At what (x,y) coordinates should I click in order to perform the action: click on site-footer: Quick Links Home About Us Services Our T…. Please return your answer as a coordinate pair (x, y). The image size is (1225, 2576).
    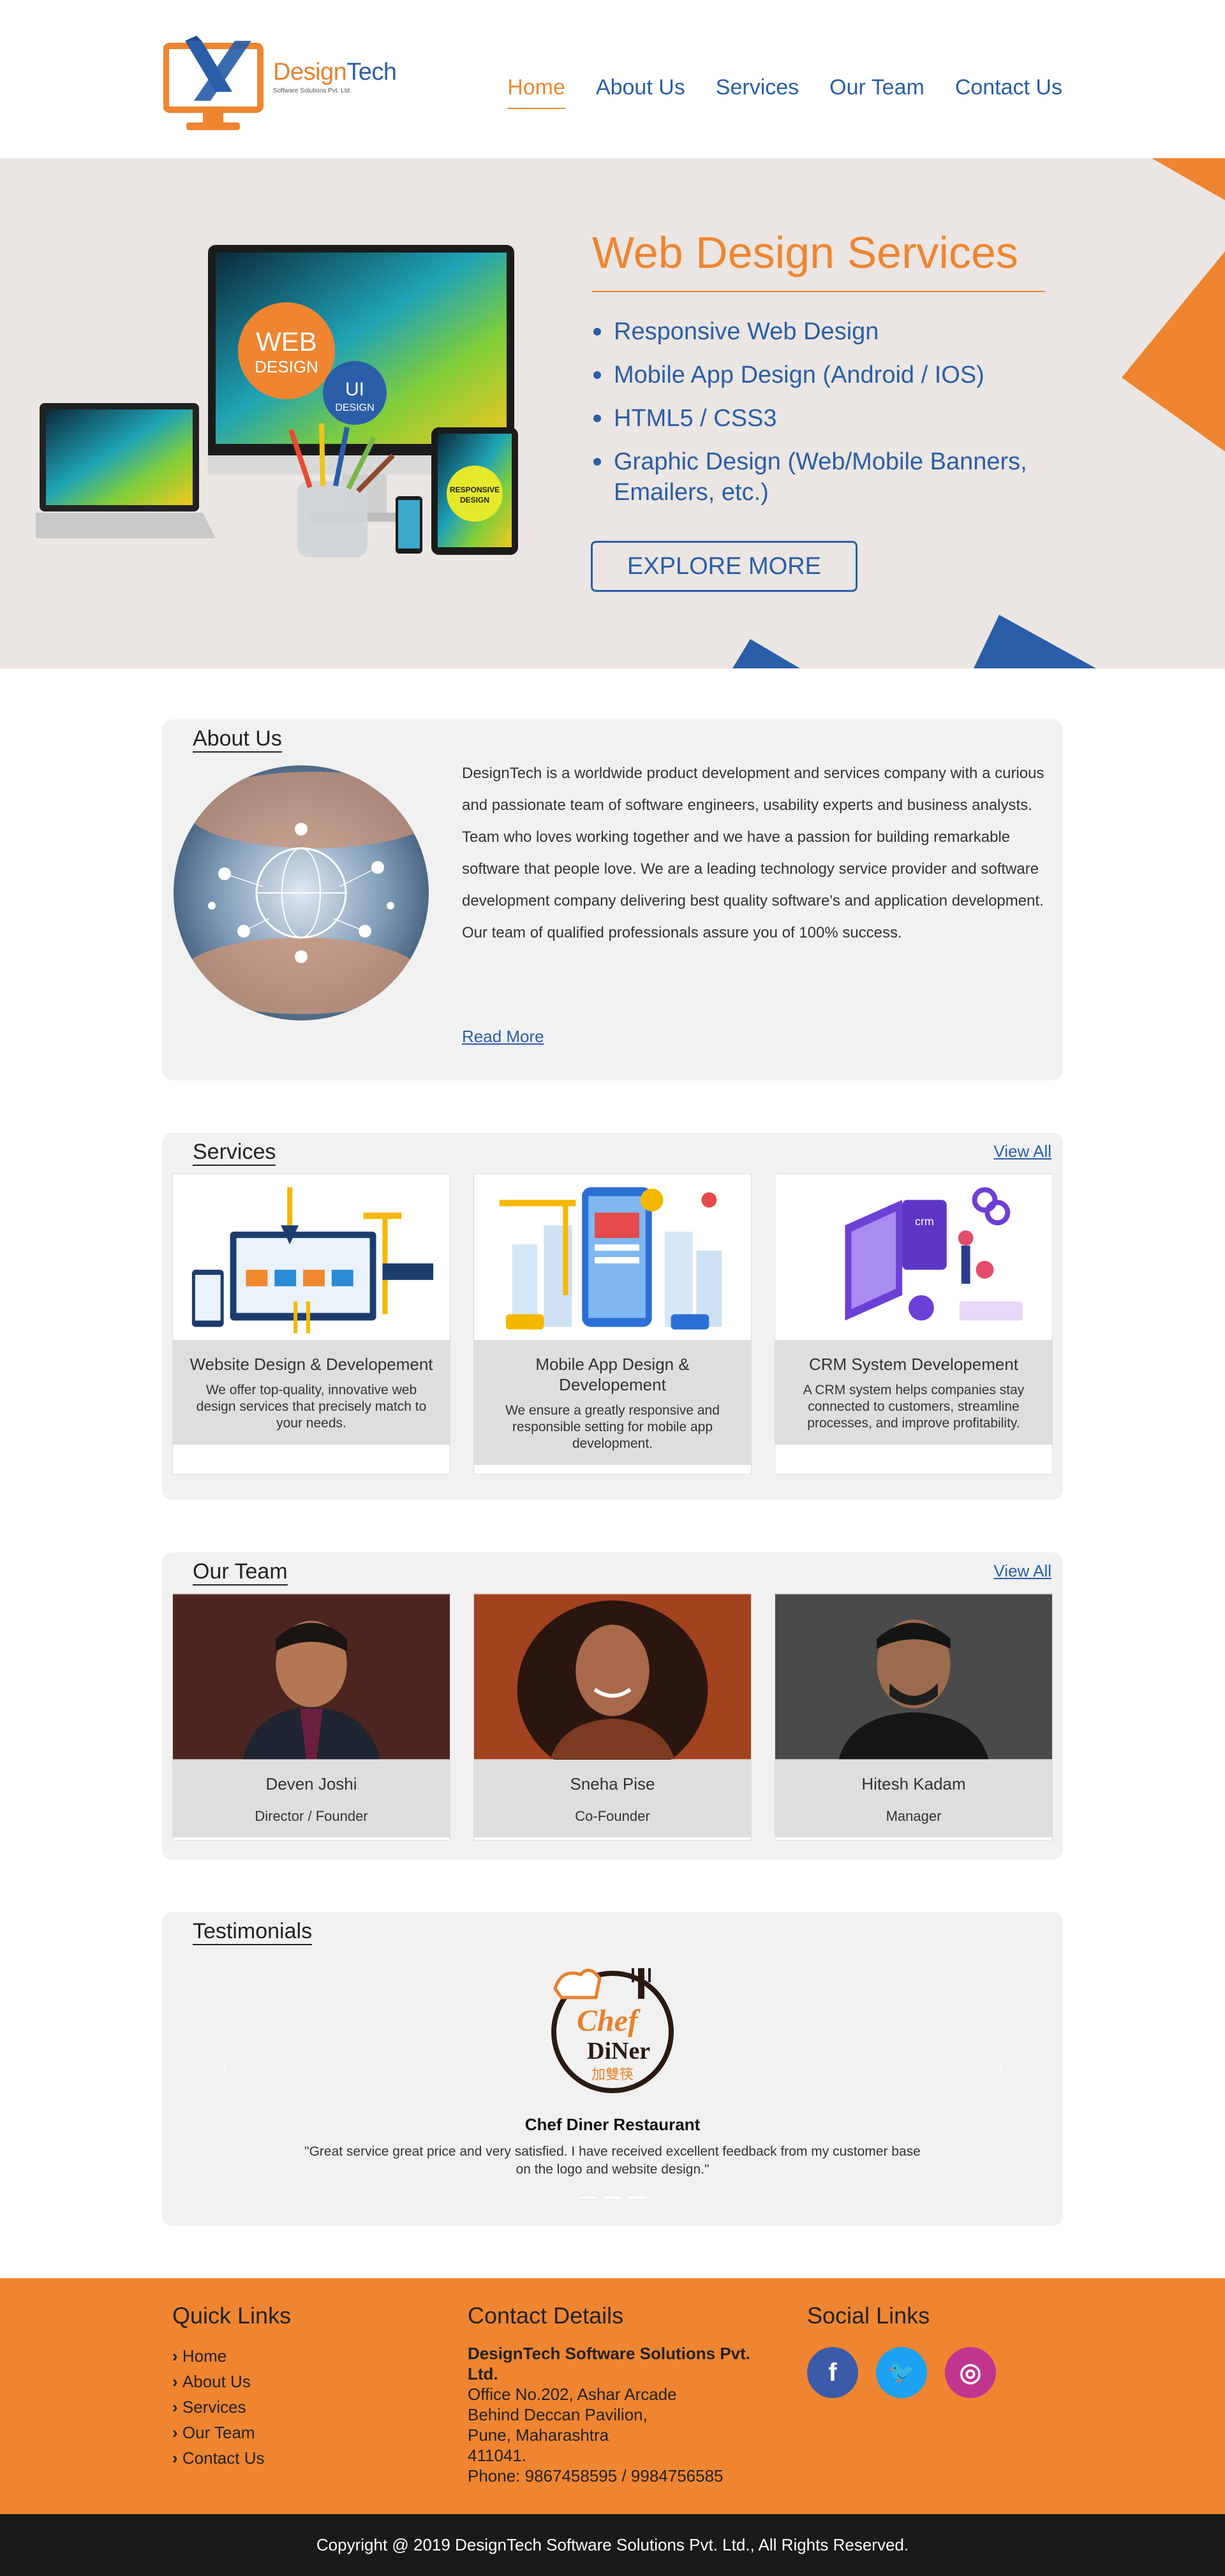
    Looking at the image, I should click on (612, 2396).